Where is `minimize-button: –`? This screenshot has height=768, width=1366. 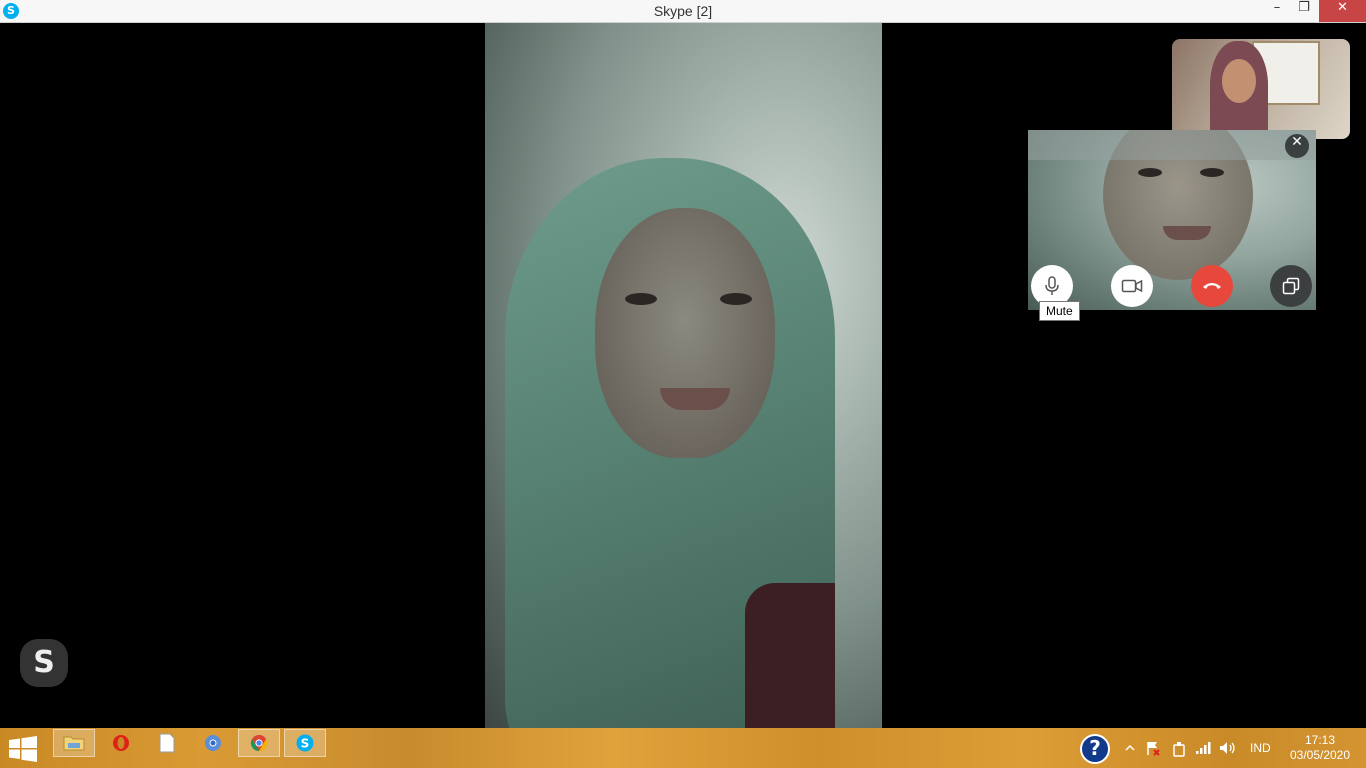
minimize-button: – is located at coordinates (1277, 11).